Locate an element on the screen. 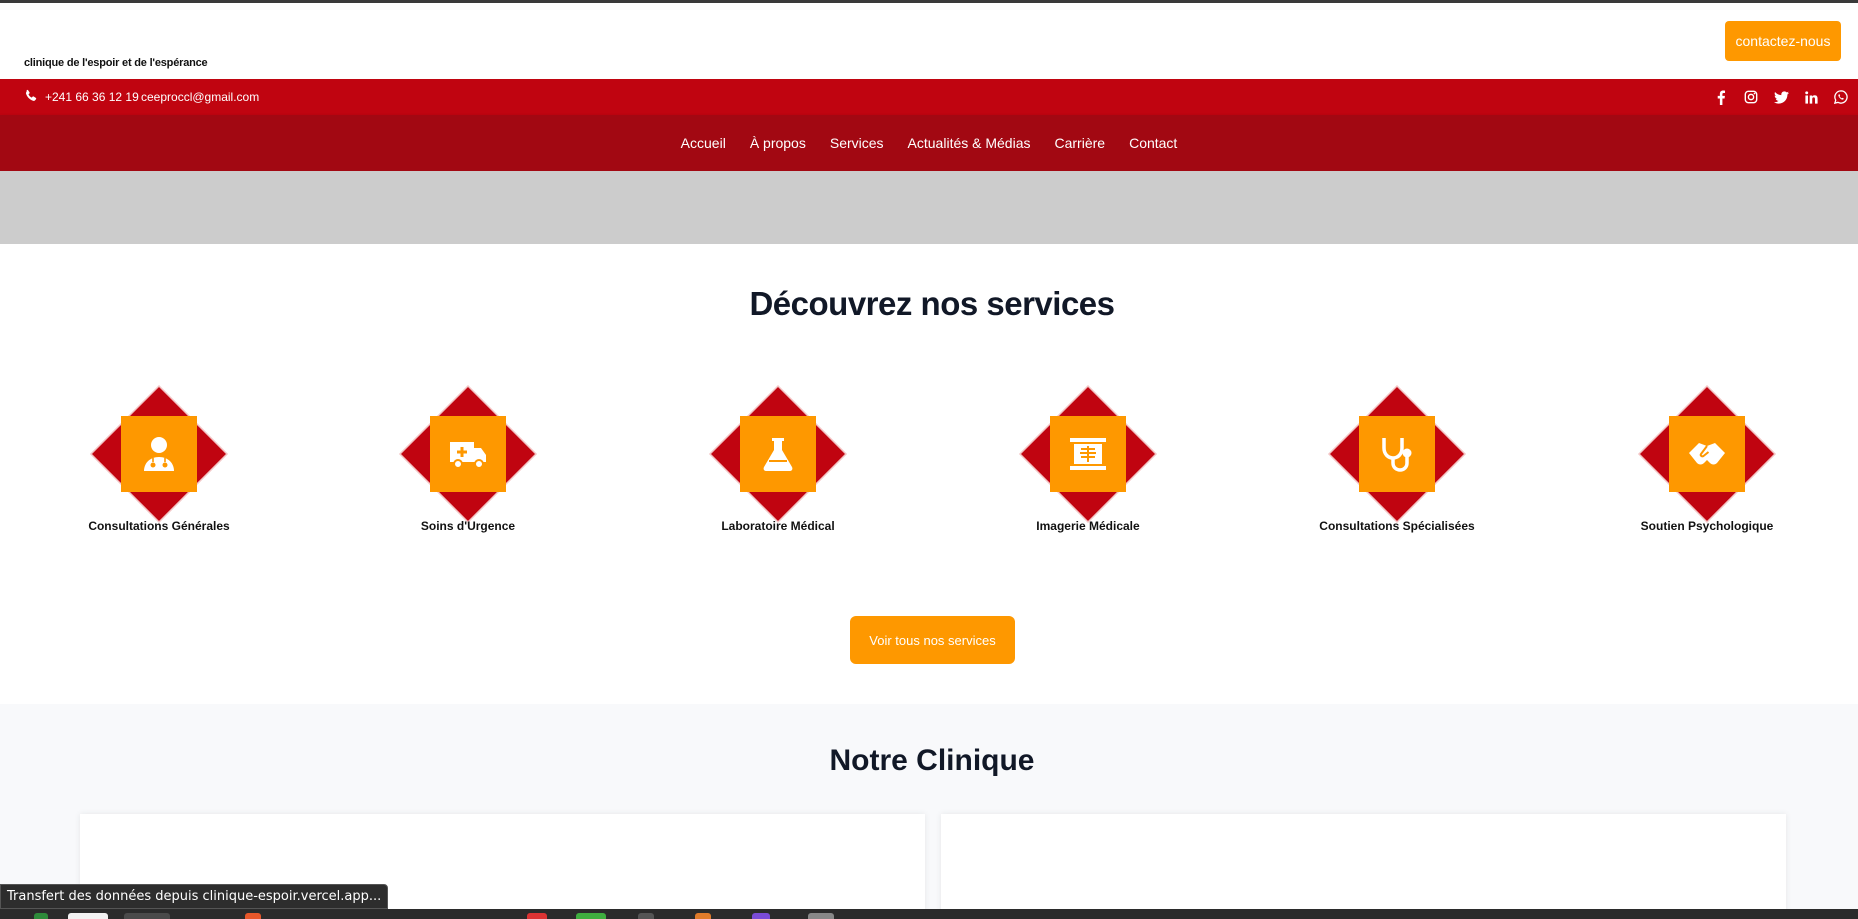 The image size is (1858, 919). nav-a-propos: À propos is located at coordinates (778, 143).